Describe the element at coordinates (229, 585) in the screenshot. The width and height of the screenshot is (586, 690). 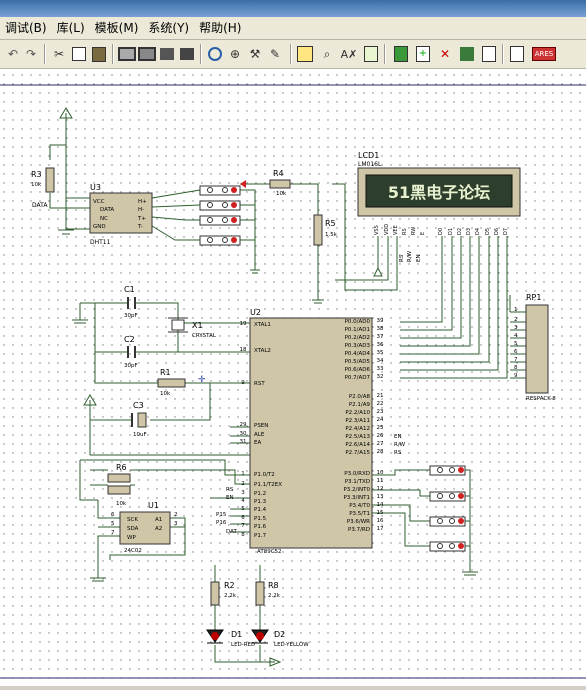
I see `r2-ref: R2` at that location.